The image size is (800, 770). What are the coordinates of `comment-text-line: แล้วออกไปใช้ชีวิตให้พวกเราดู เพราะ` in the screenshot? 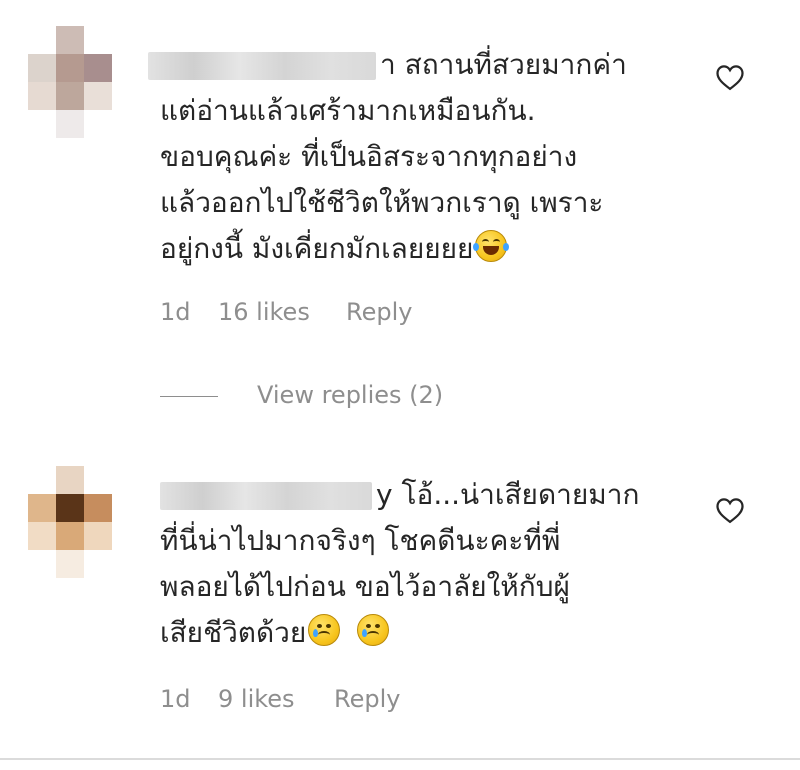 It's located at (382, 202).